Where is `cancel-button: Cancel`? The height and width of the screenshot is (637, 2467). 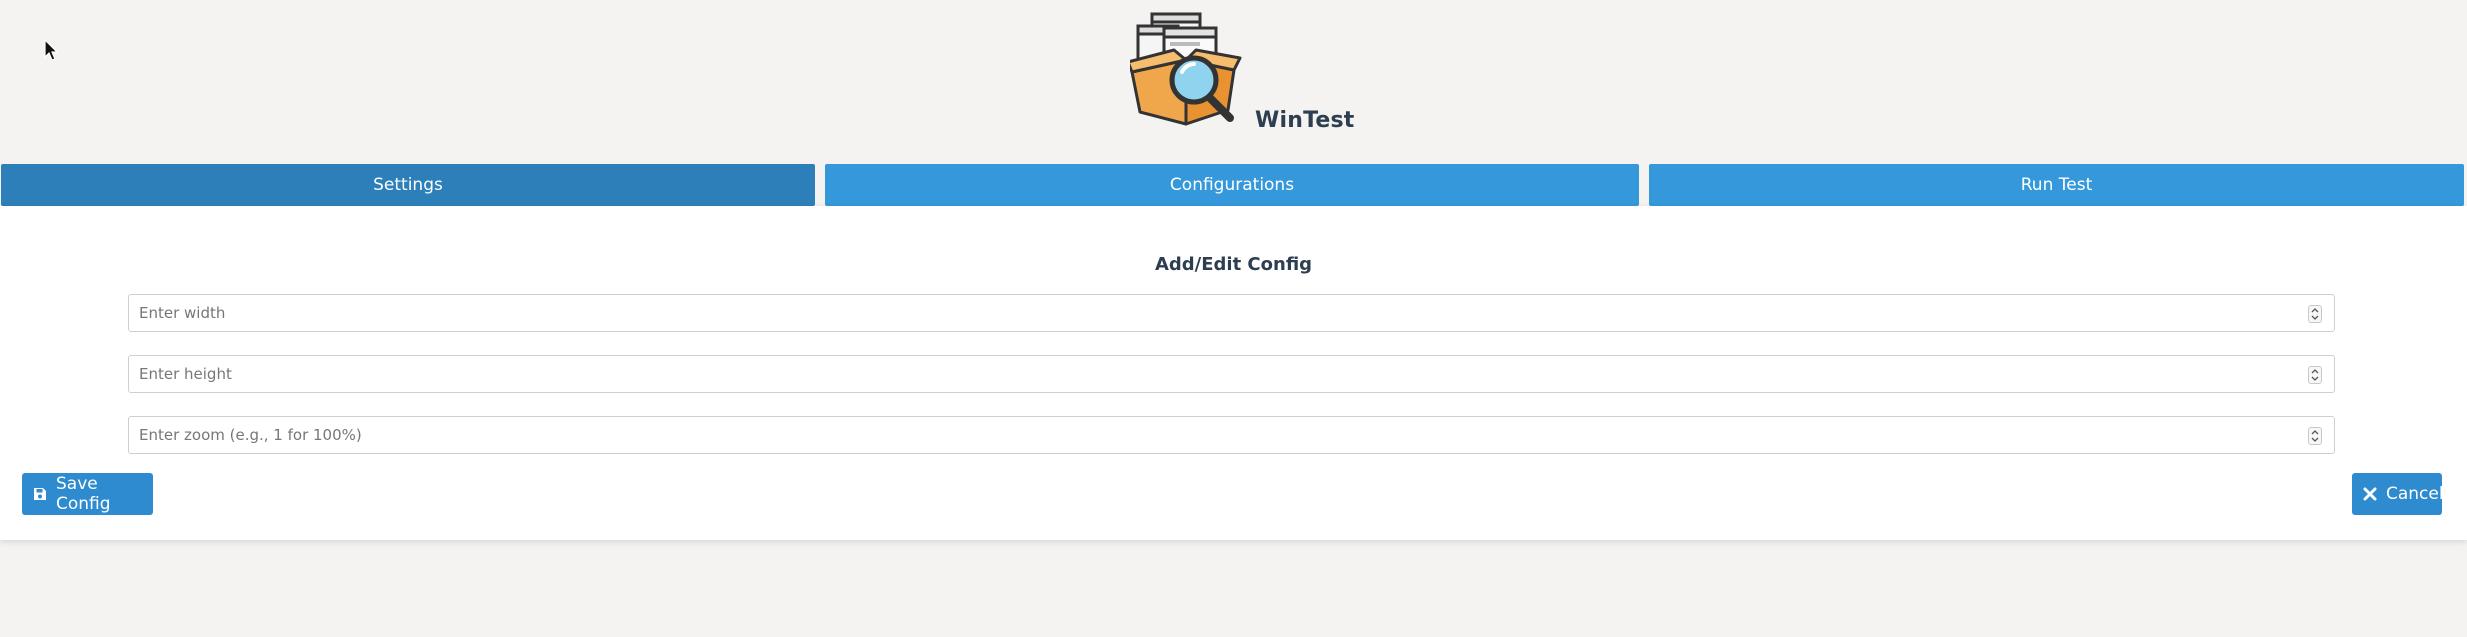
cancel-button: Cancel is located at coordinates (2398, 494).